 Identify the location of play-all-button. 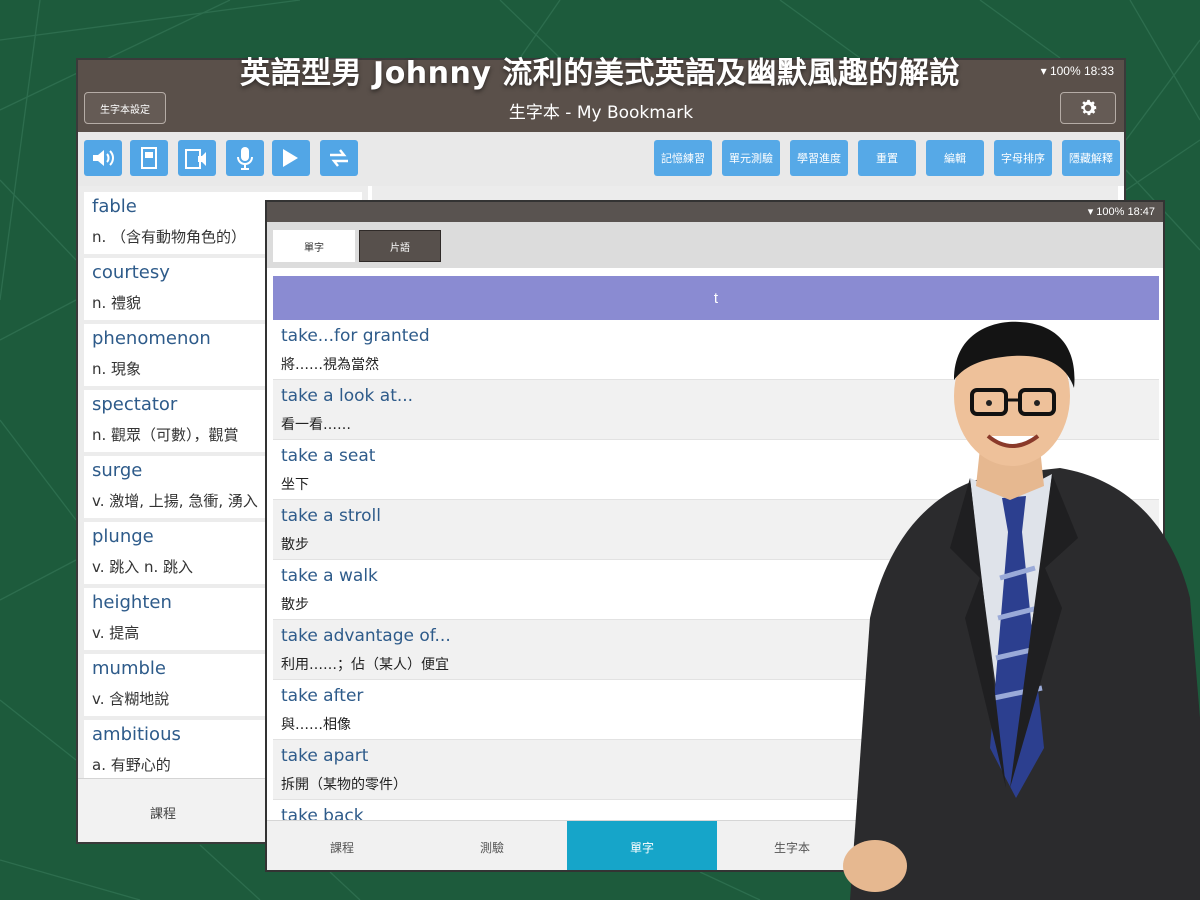
(291, 158).